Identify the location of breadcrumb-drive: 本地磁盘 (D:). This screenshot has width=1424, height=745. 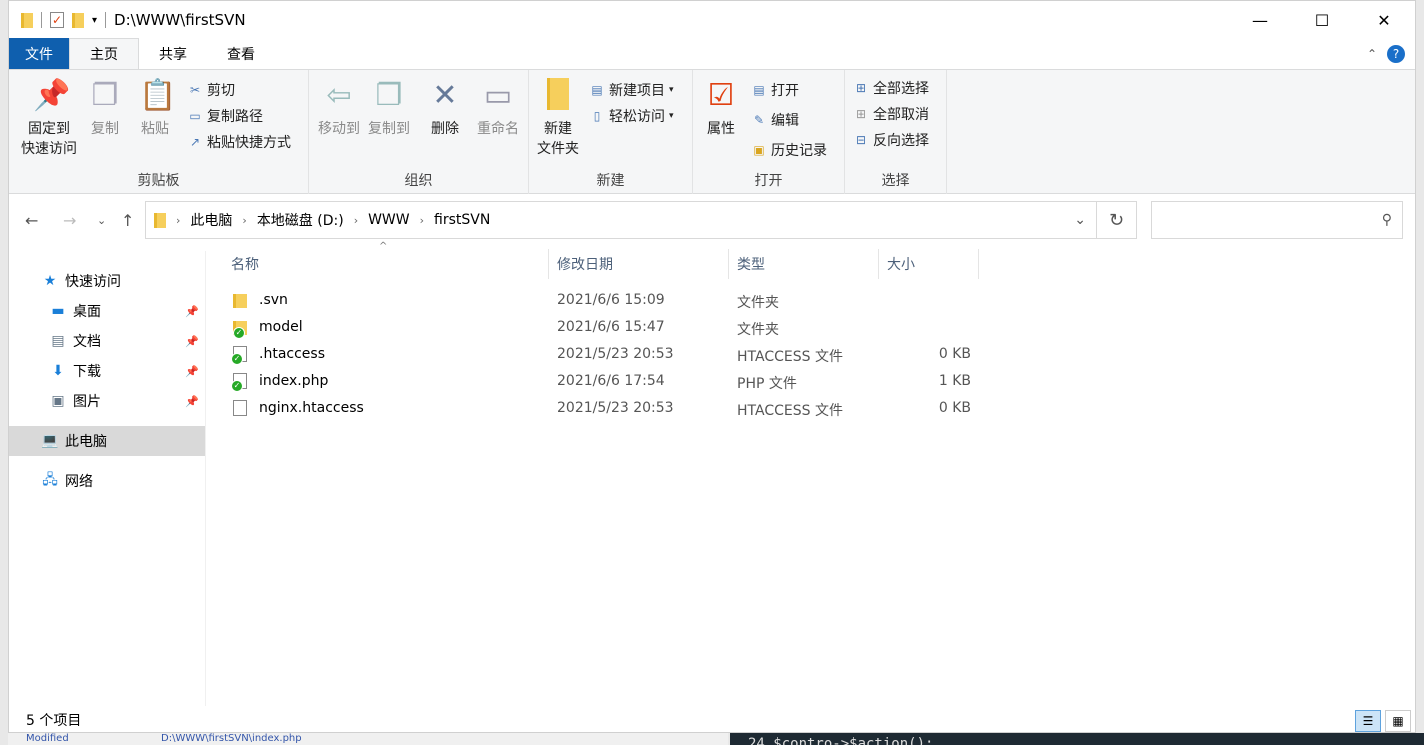
(300, 220).